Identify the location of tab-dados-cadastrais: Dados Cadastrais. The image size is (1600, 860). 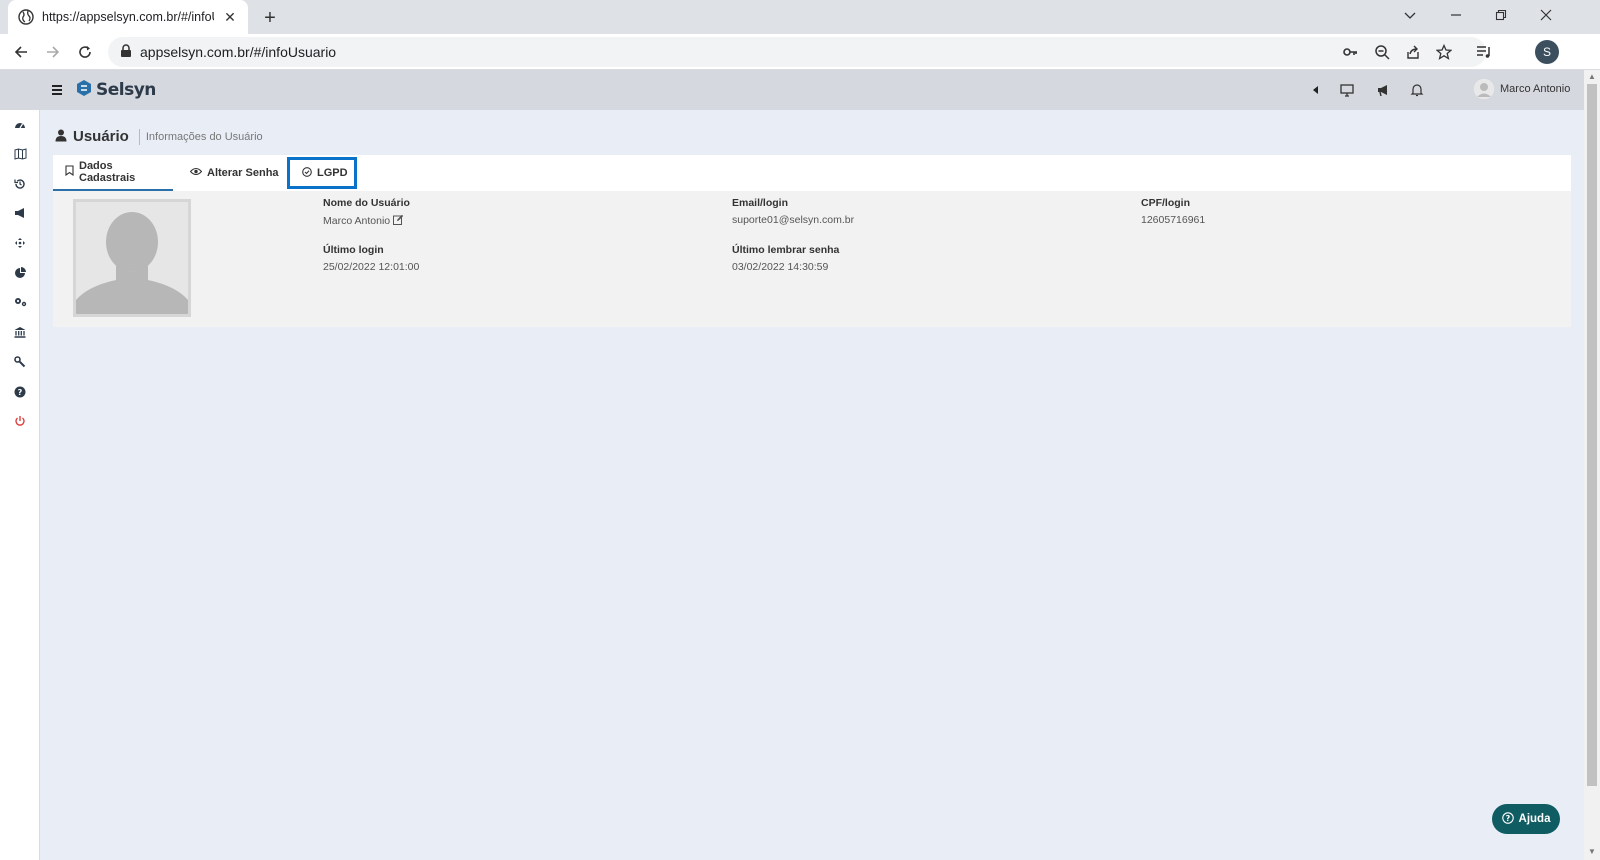
(113, 173).